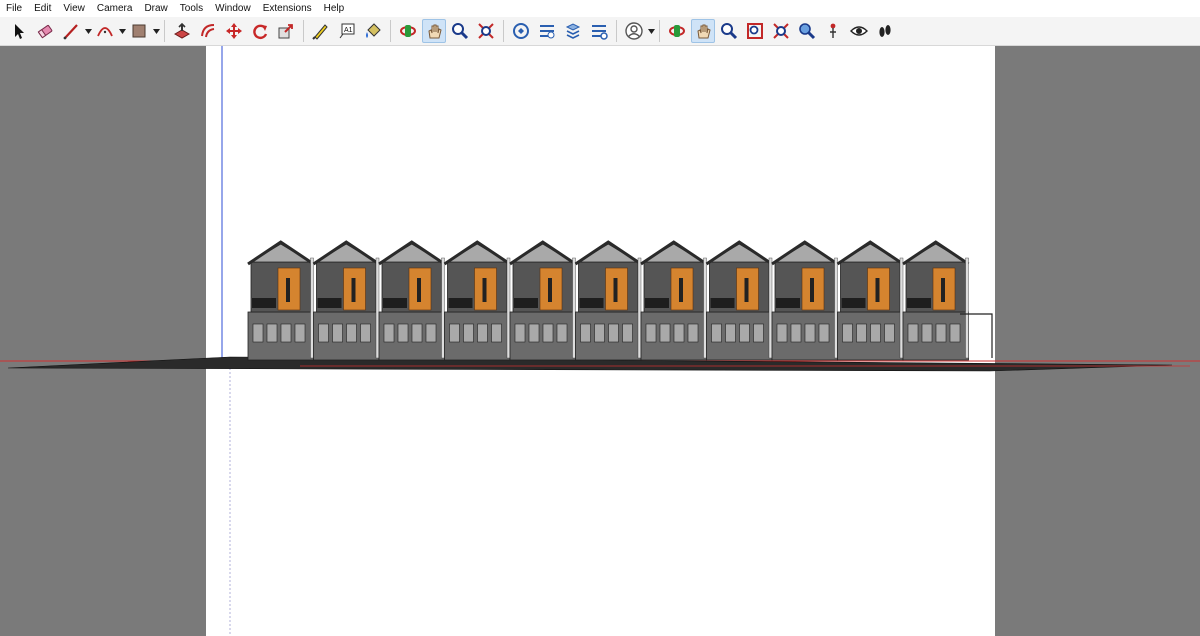 This screenshot has width=1200, height=636. I want to click on zoom-window-button, so click(755, 31).